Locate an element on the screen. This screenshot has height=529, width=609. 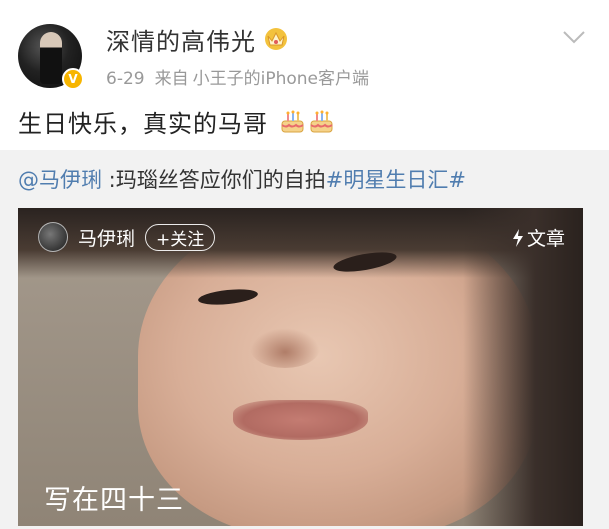
post-text: 生日快乐，真实的马哥 is located at coordinates (176, 121).